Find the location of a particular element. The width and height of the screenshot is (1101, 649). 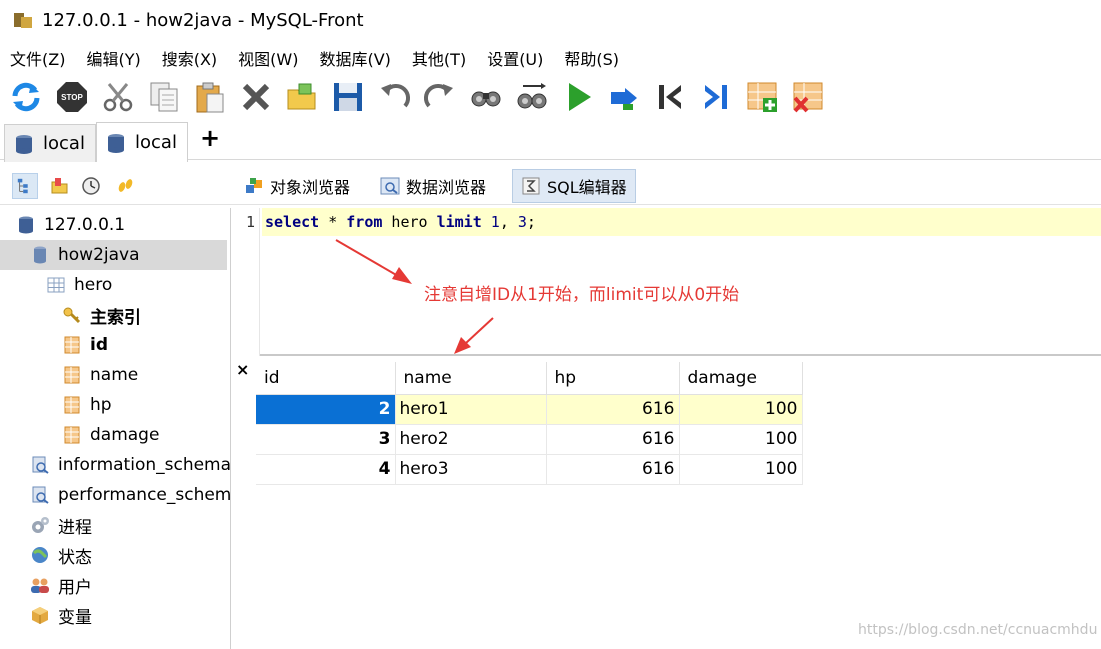

toolbar: STOP is located at coordinates (550, 97).